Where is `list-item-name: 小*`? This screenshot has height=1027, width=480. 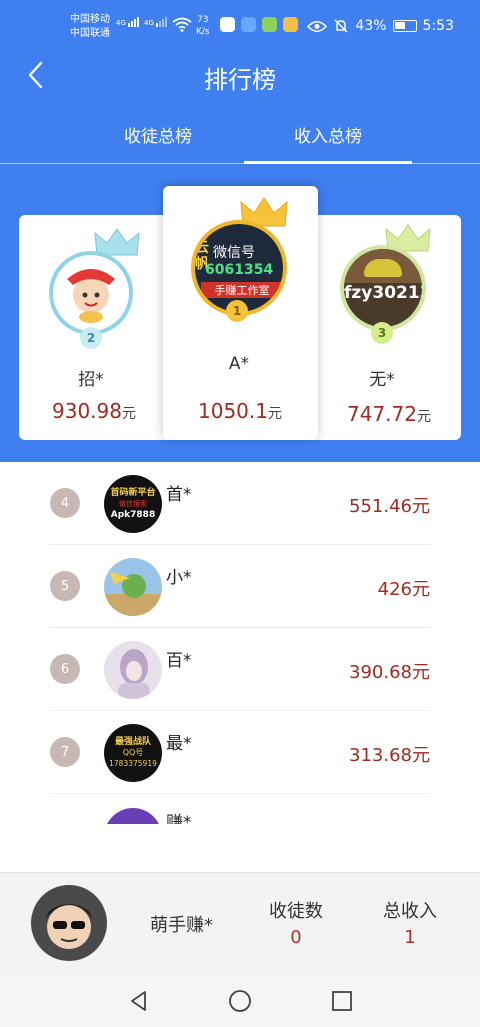 list-item-name: 小* is located at coordinates (179, 578).